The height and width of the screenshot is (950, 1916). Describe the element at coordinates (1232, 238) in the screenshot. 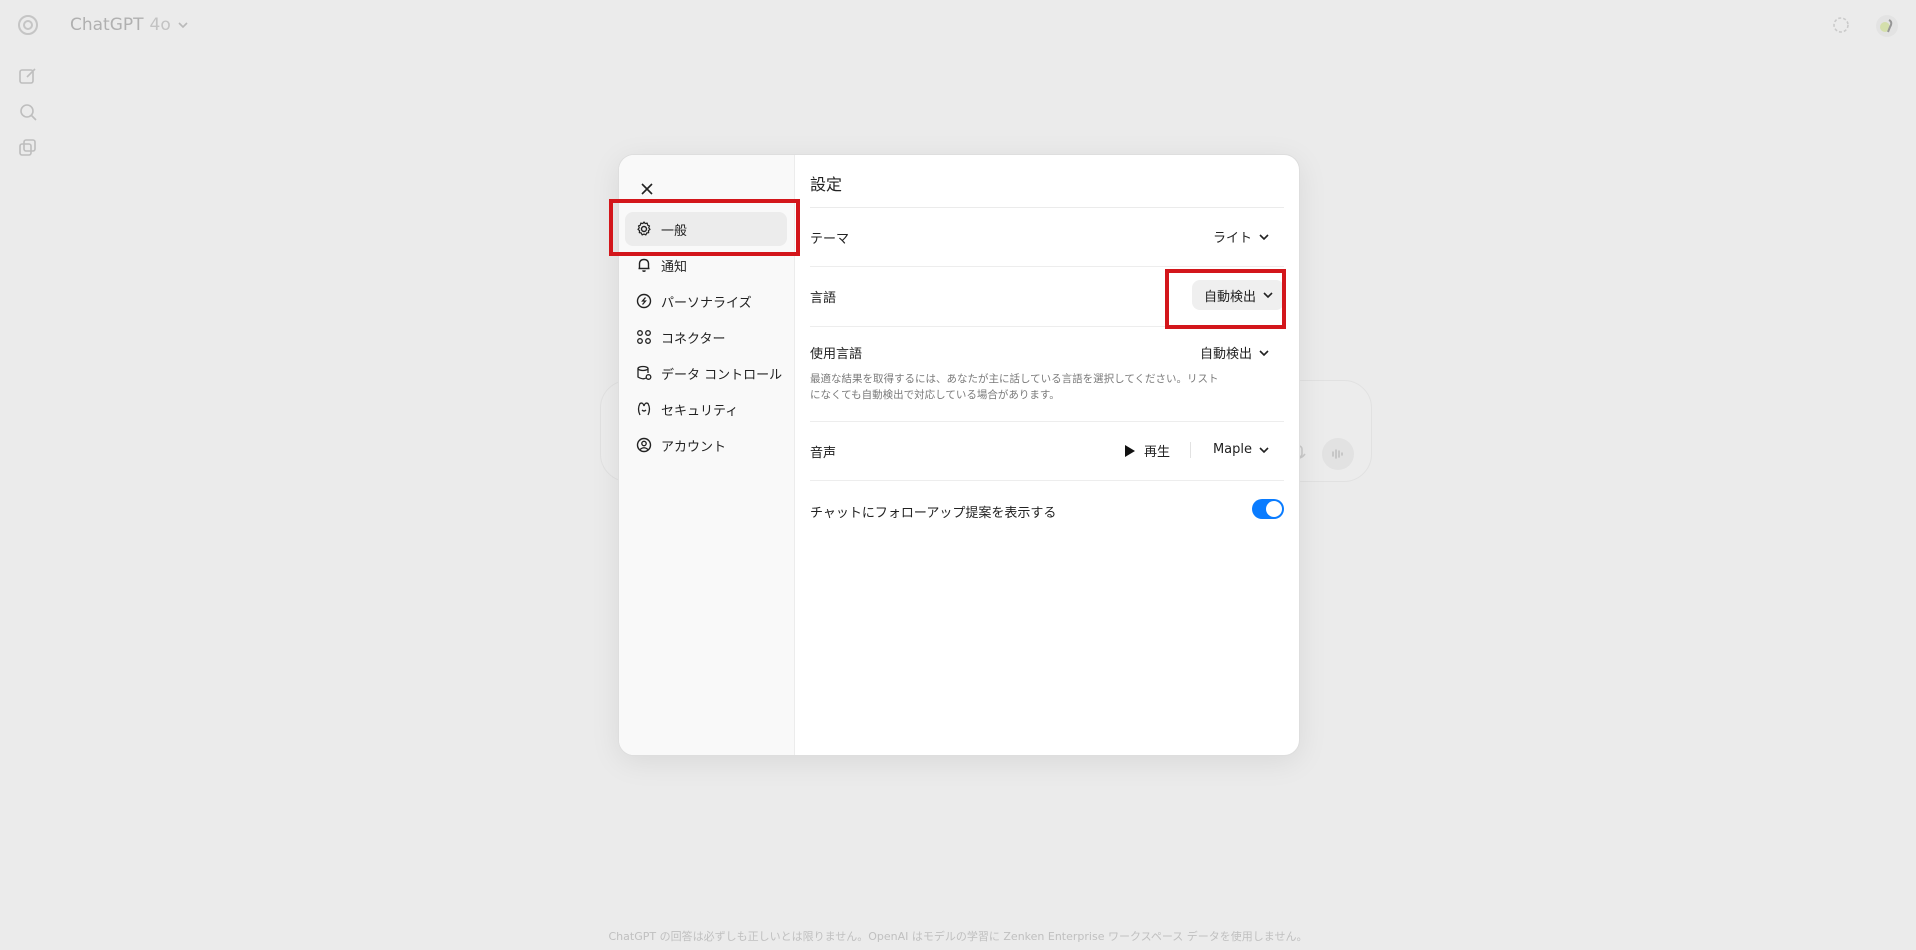

I see `theme-value: ライト` at that location.